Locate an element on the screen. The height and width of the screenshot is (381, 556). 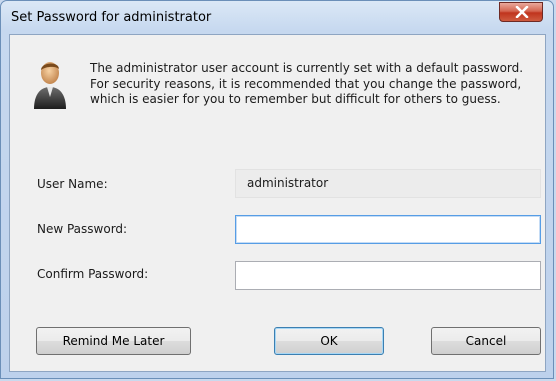
title-bar: Set Password for administrator is located at coordinates (277, 17).